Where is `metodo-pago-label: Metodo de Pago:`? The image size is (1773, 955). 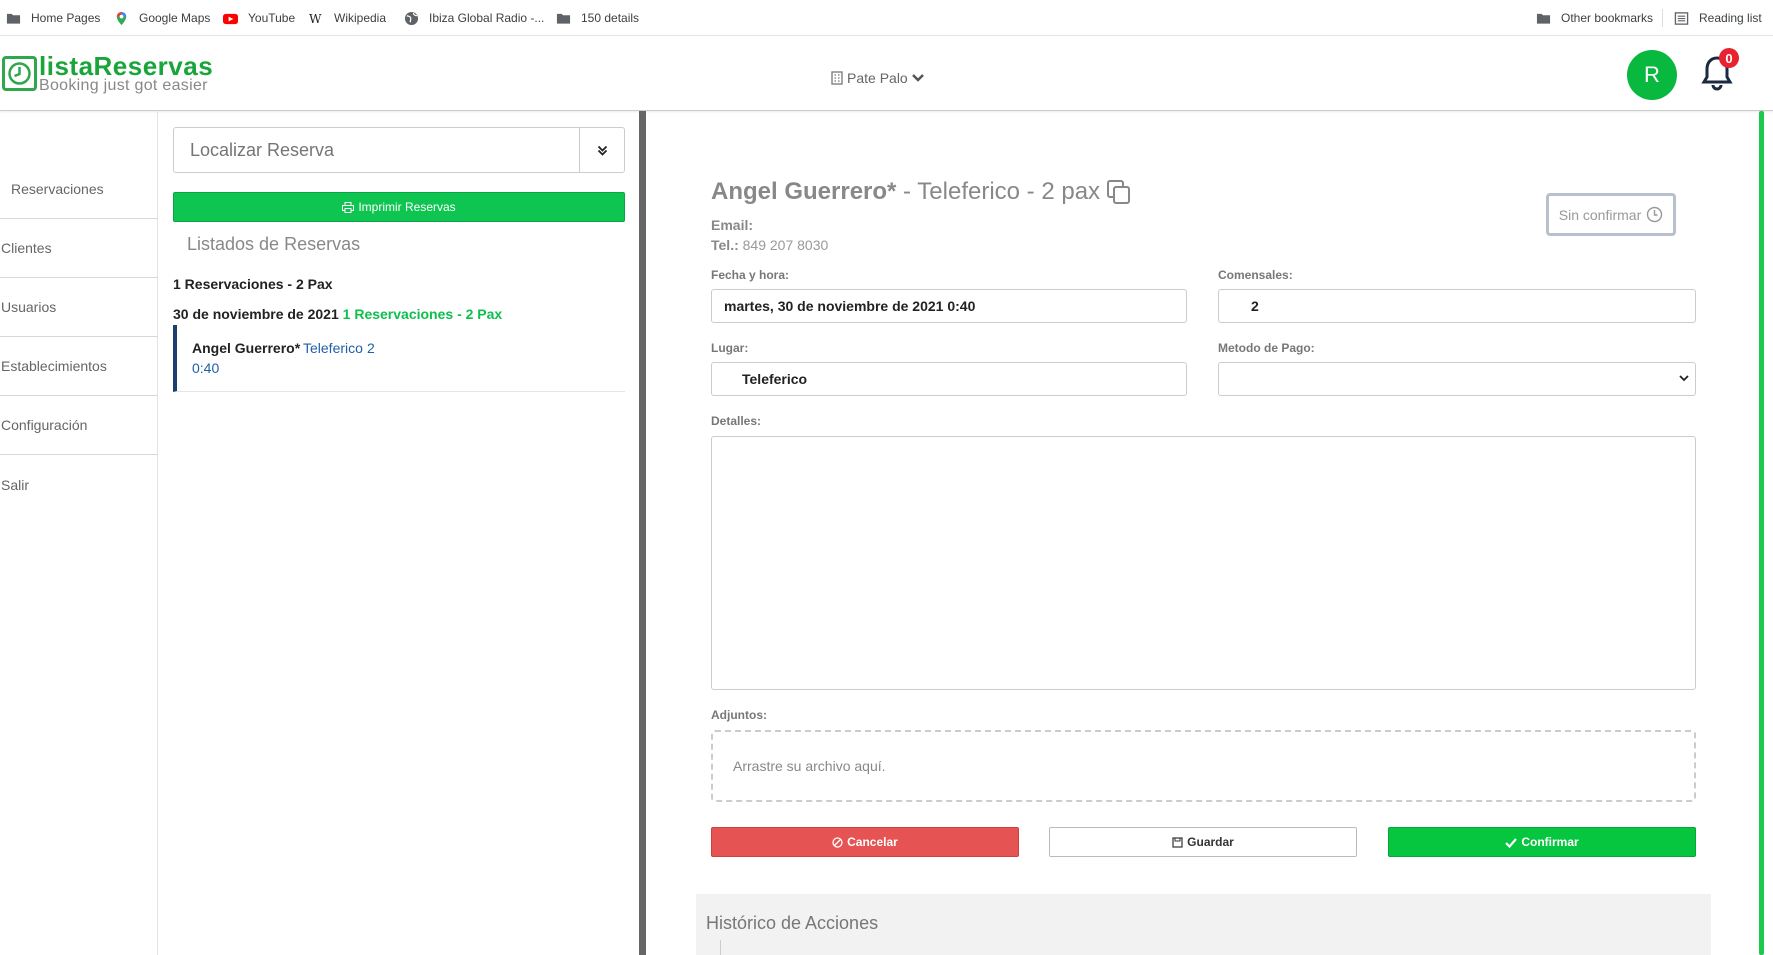
metodo-pago-label: Metodo de Pago: is located at coordinates (1266, 348).